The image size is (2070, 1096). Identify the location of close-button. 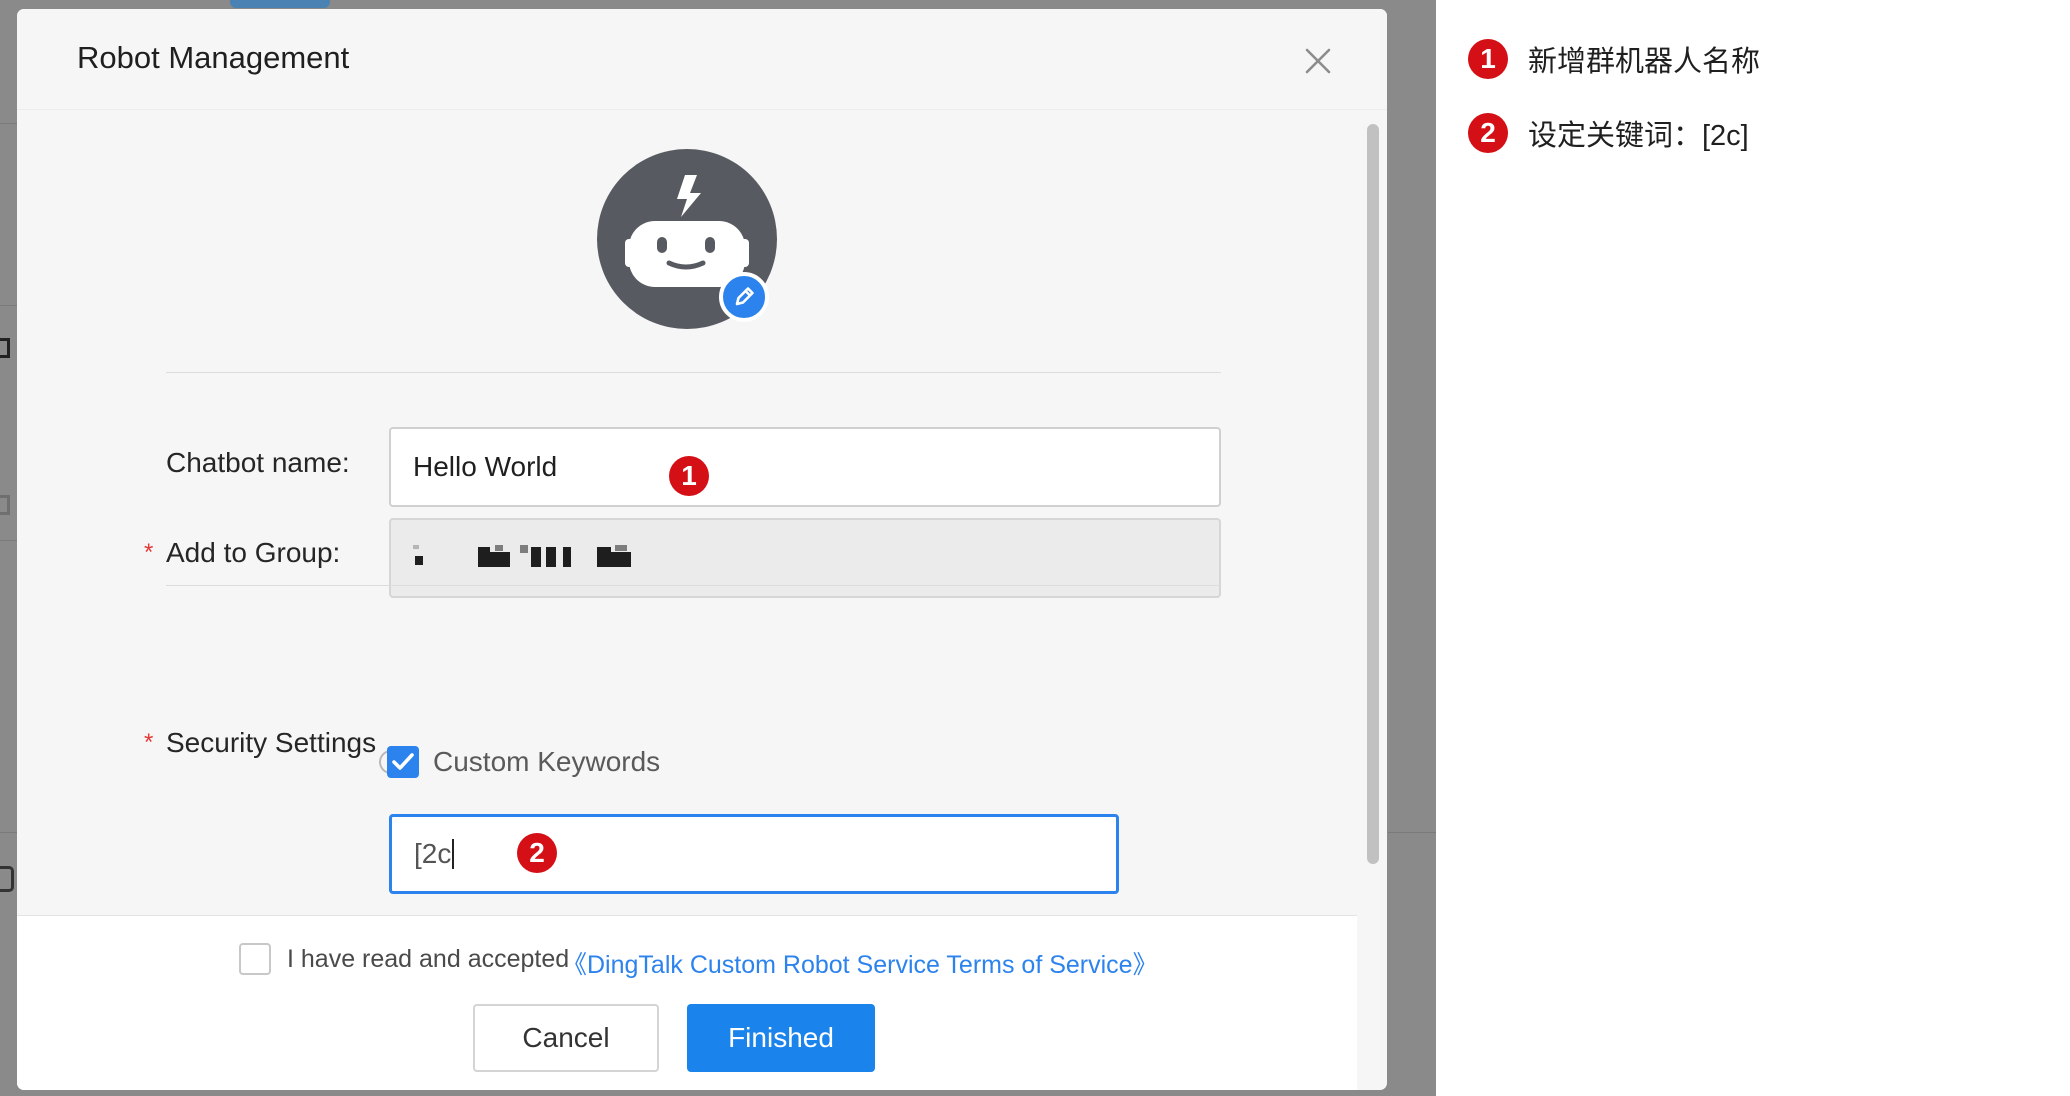
(1318, 61).